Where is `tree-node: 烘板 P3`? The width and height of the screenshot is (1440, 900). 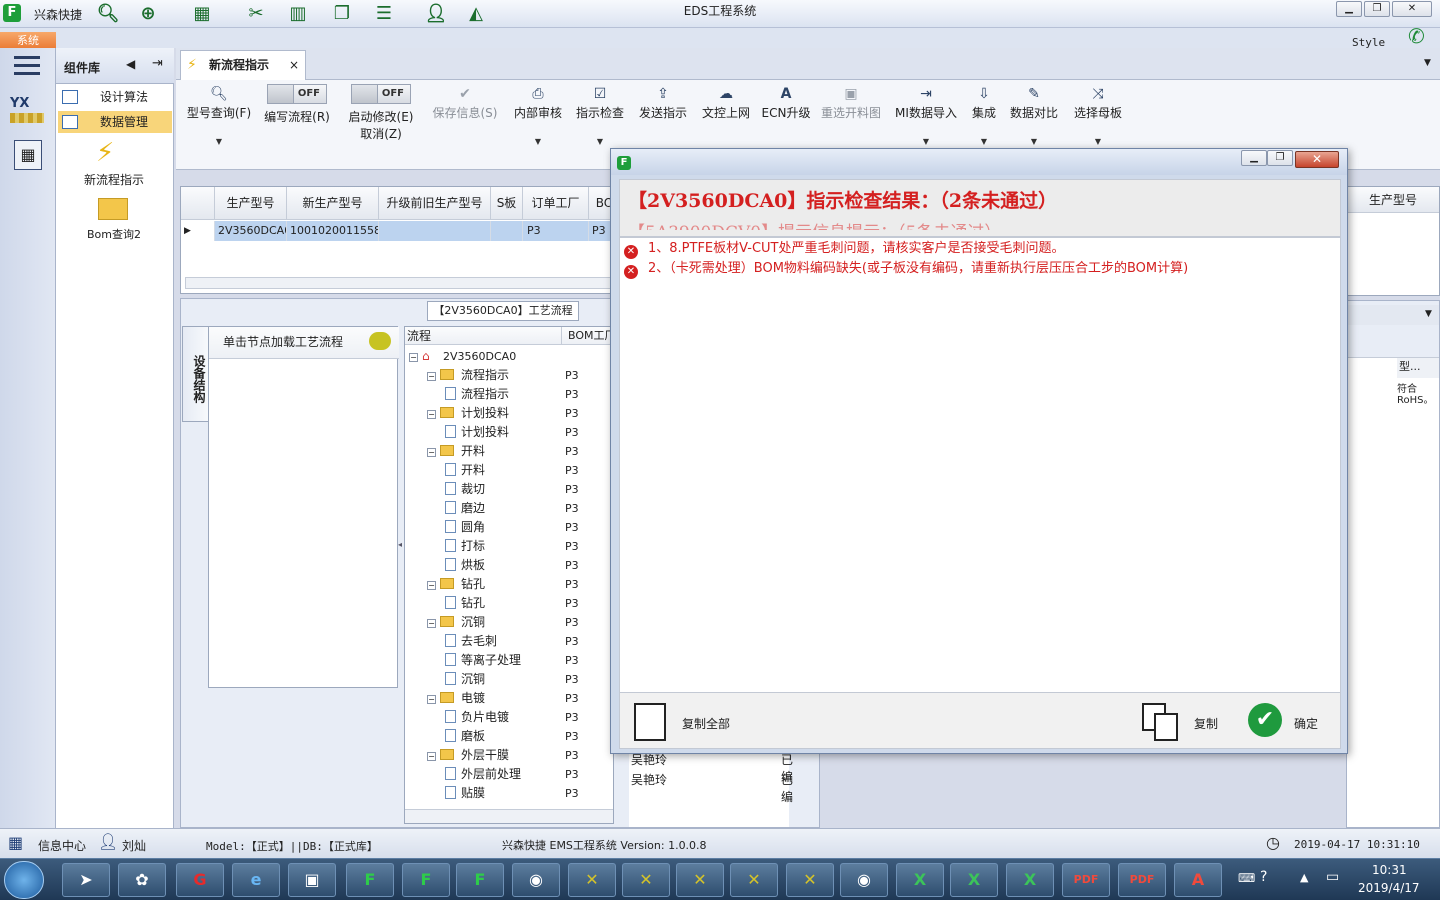 tree-node: 烘板 P3 is located at coordinates (509, 565).